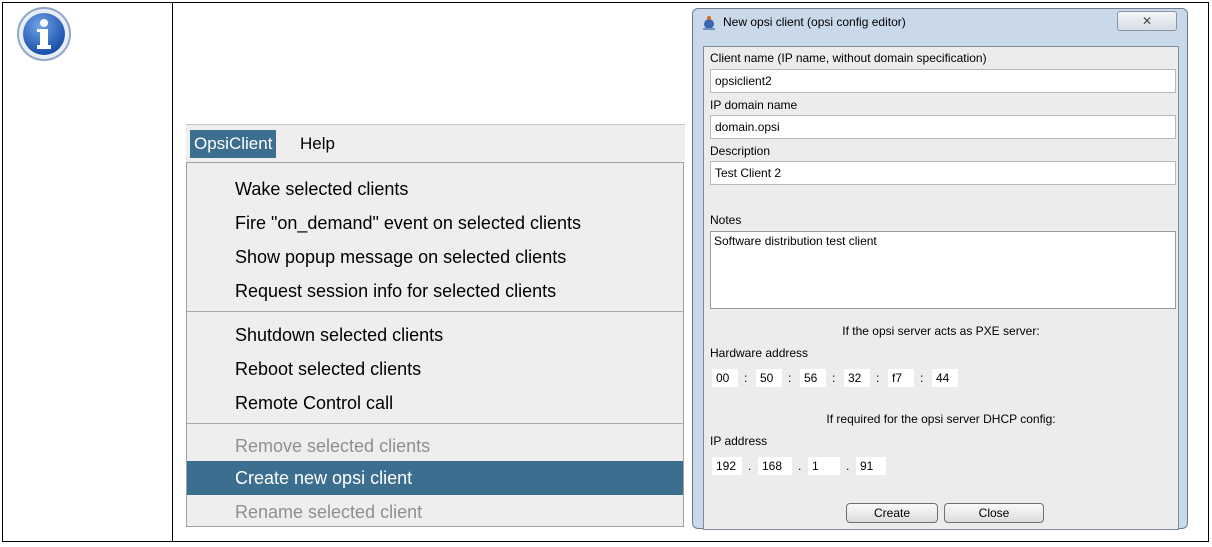 The height and width of the screenshot is (547, 1212). Describe the element at coordinates (1147, 21) in the screenshot. I see `window-close-icon: ✕` at that location.